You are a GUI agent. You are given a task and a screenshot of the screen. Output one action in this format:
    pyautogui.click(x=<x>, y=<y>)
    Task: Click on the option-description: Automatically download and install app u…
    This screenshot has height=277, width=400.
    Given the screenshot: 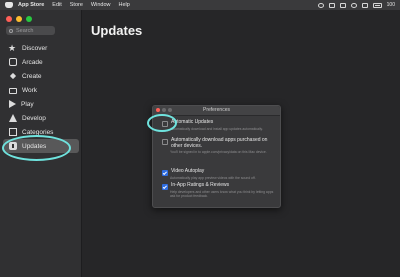 What is the action you would take?
    pyautogui.click(x=216, y=129)
    